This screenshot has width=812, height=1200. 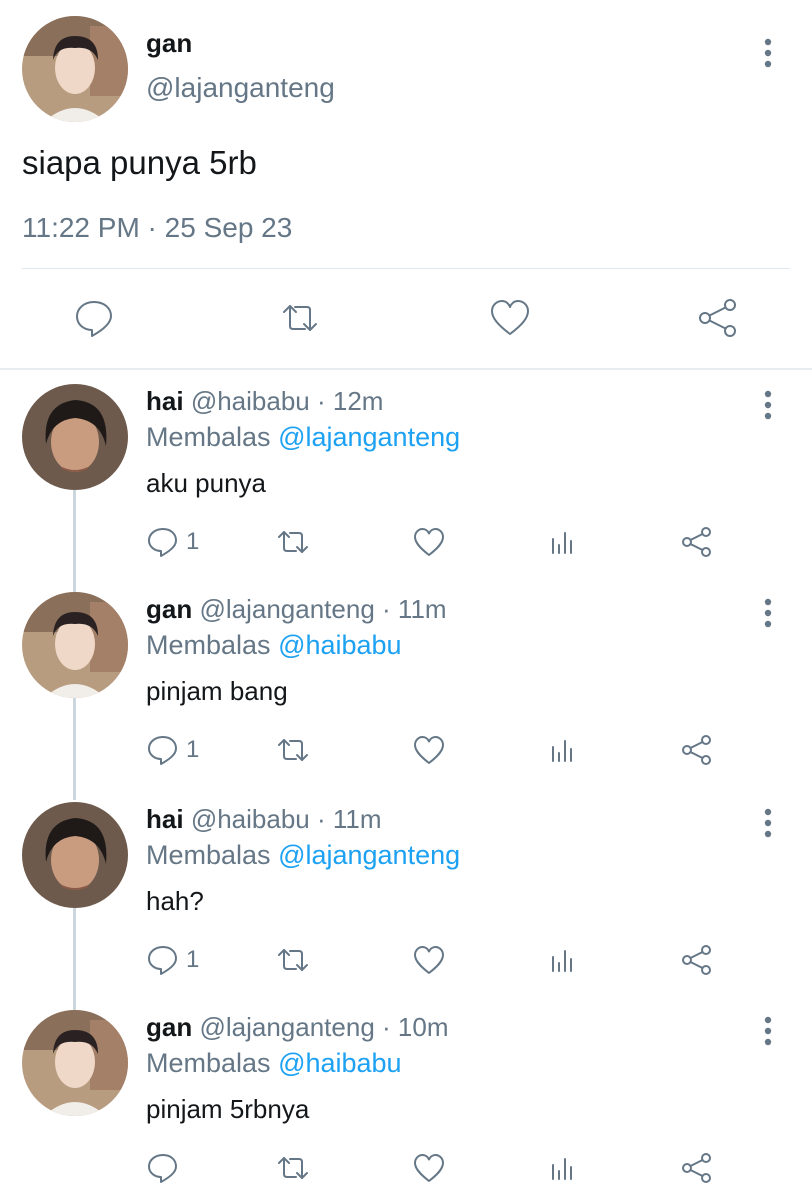 What do you see at coordinates (157, 227) in the screenshot?
I see `tweet-timestamp: 11:22 PM · 25 Sep 23` at bounding box center [157, 227].